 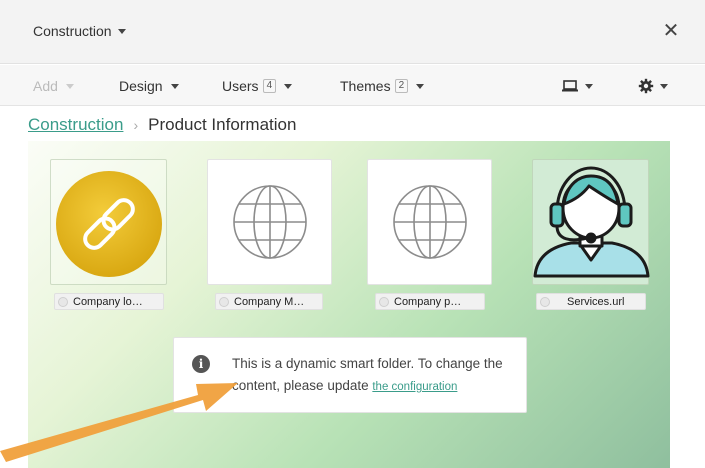 What do you see at coordinates (646, 86) in the screenshot?
I see `gear-icon` at bounding box center [646, 86].